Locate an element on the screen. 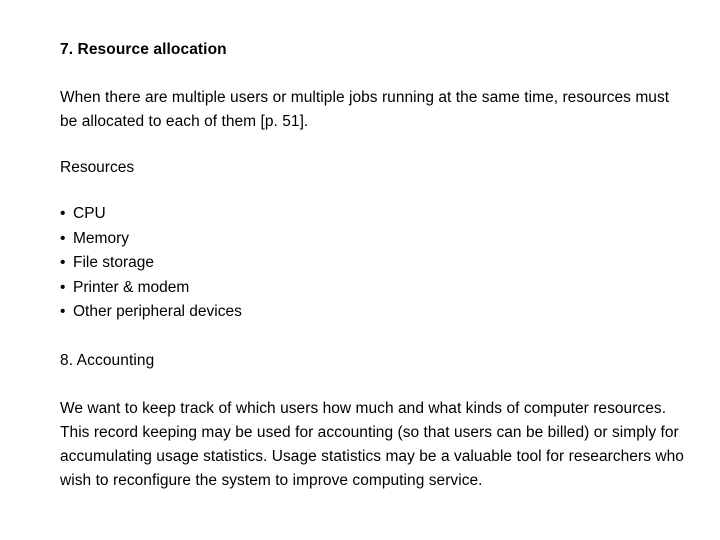 The width and height of the screenshot is (720, 540). section-heading-resource-allocation: 7. Resource allocation is located at coordinates (143, 49).